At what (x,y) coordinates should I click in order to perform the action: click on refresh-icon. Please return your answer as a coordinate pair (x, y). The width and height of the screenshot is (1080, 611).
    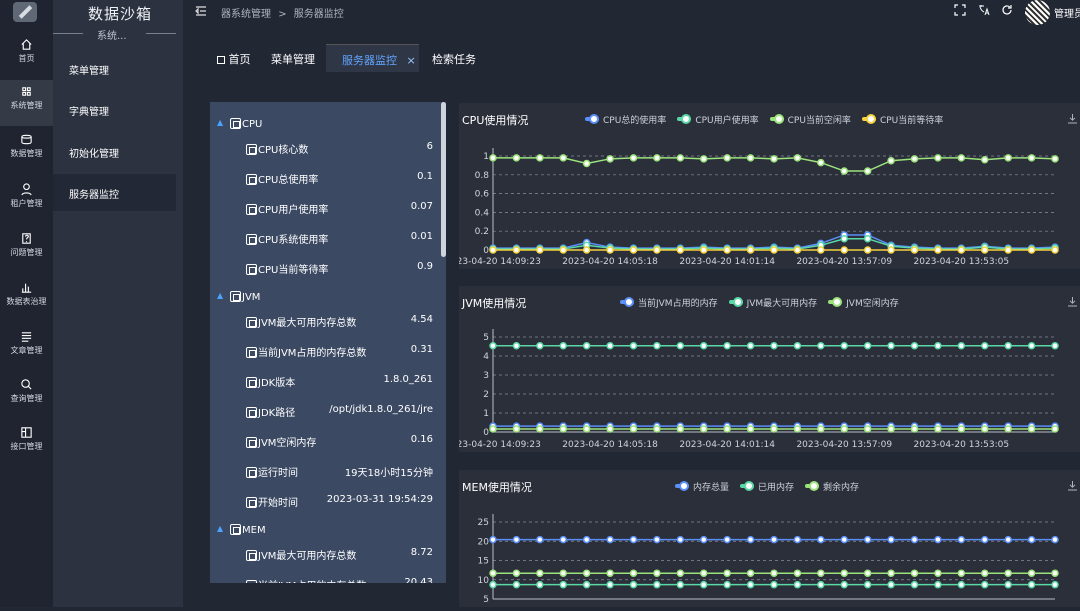
    Looking at the image, I should click on (1007, 10).